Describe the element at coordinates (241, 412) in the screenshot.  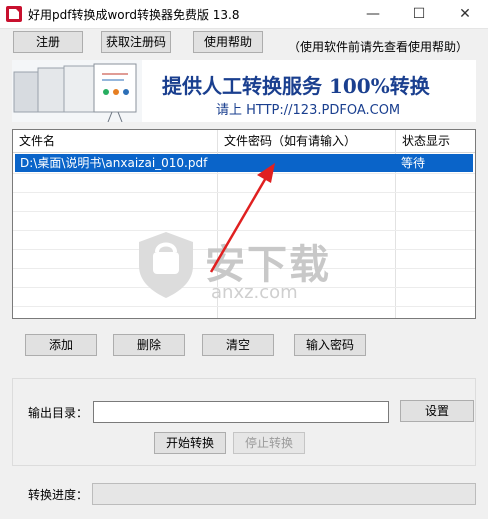
I see `output-dir-input` at that location.